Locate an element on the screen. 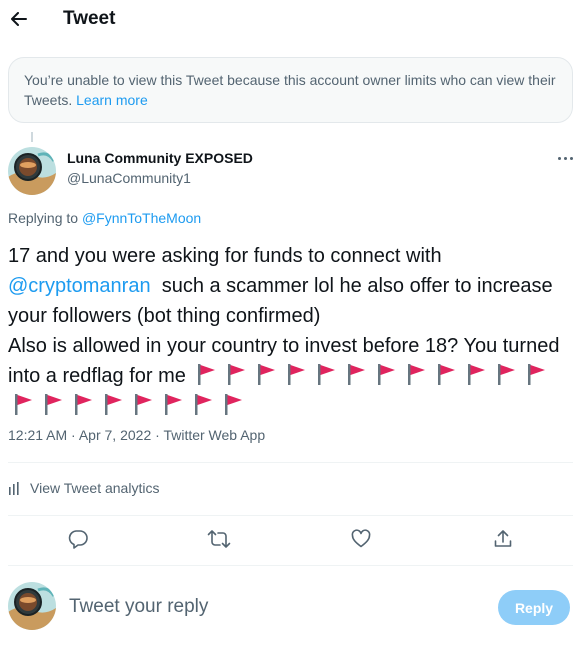  replying-to: Replying to @FynnToTheMoon is located at coordinates (105, 218).